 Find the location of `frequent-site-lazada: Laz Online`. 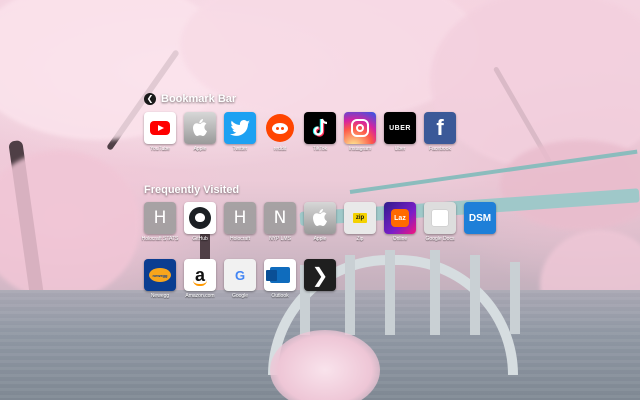

frequent-site-lazada: Laz Online is located at coordinates (400, 222).